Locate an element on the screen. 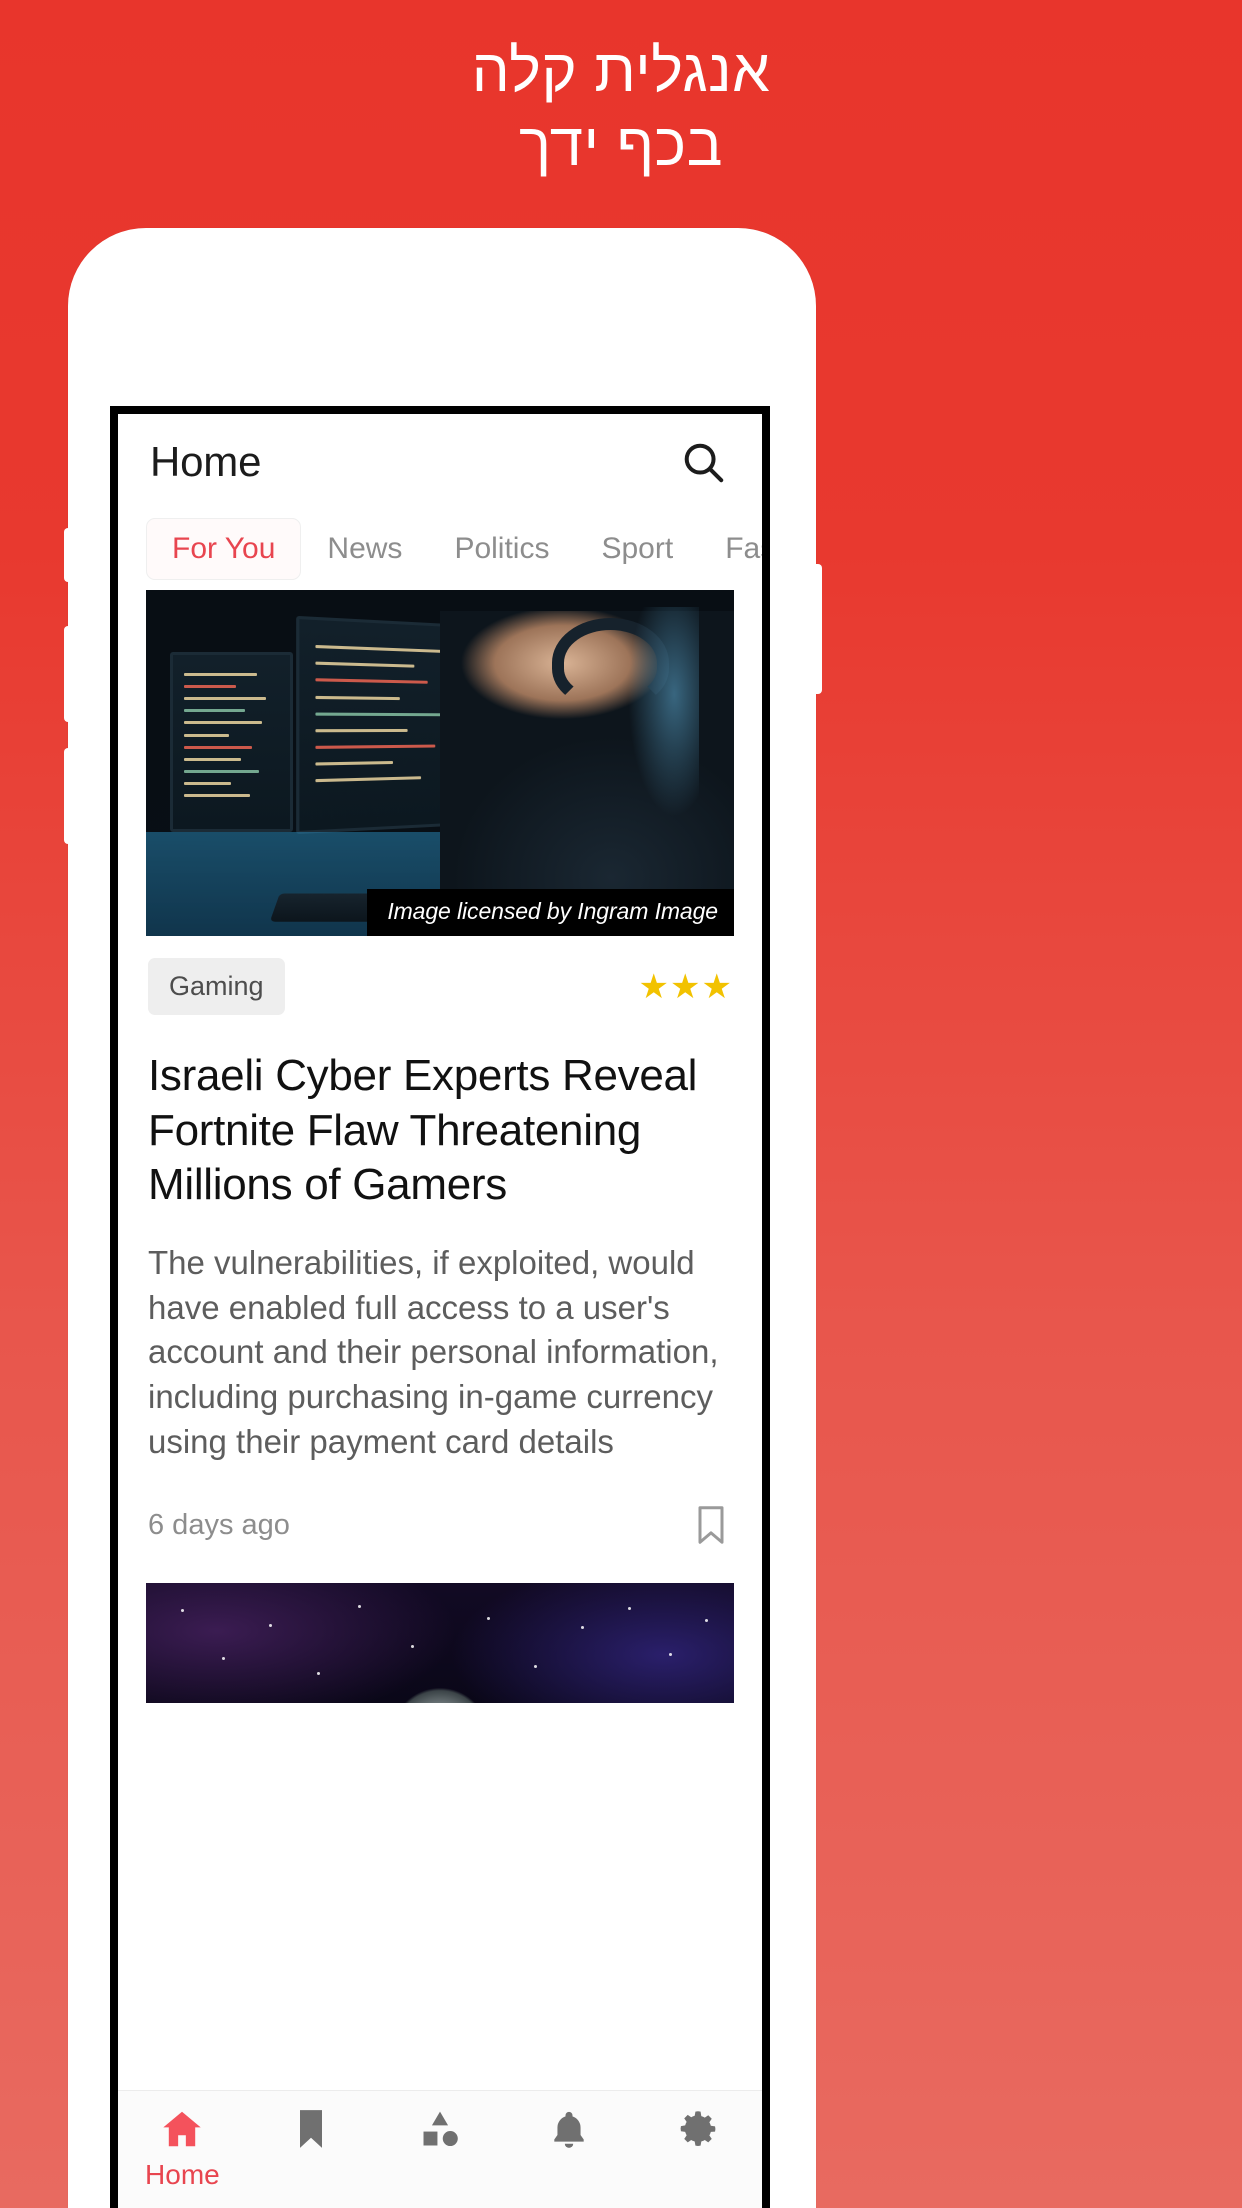 The width and height of the screenshot is (1242, 2208). article-timestamp: 6 days ago is located at coordinates (219, 1524).